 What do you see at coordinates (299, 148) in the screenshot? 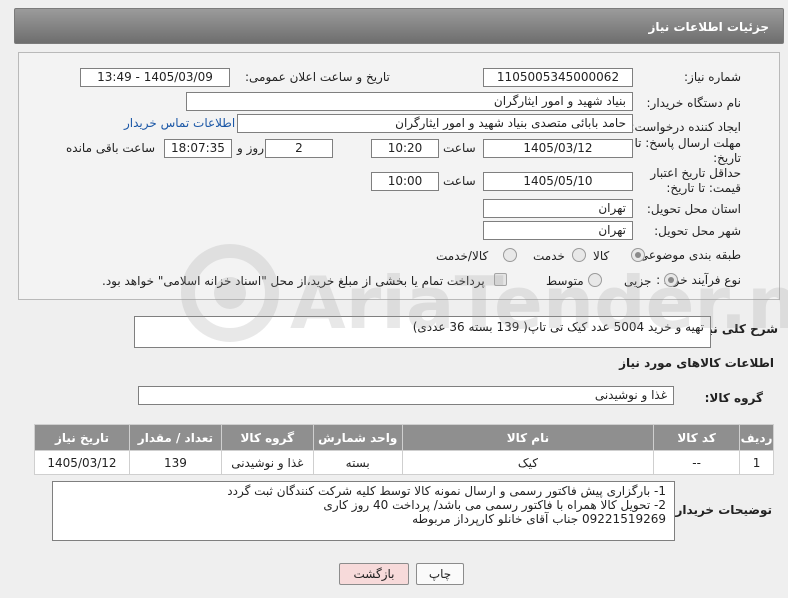
I see `days-field: 2` at bounding box center [299, 148].